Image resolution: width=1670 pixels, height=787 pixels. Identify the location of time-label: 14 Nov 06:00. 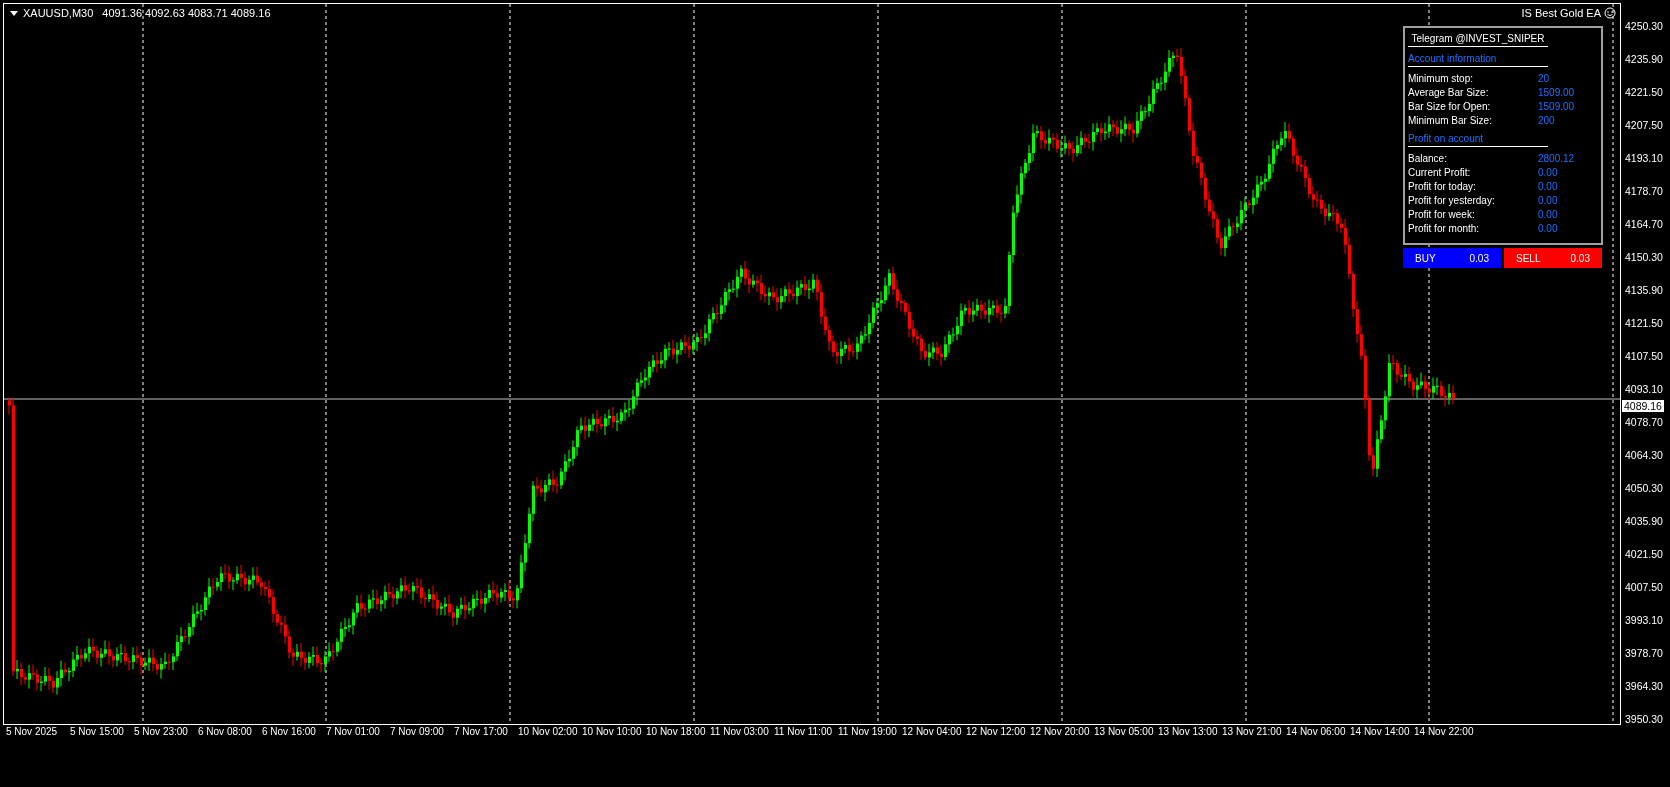
(1316, 732).